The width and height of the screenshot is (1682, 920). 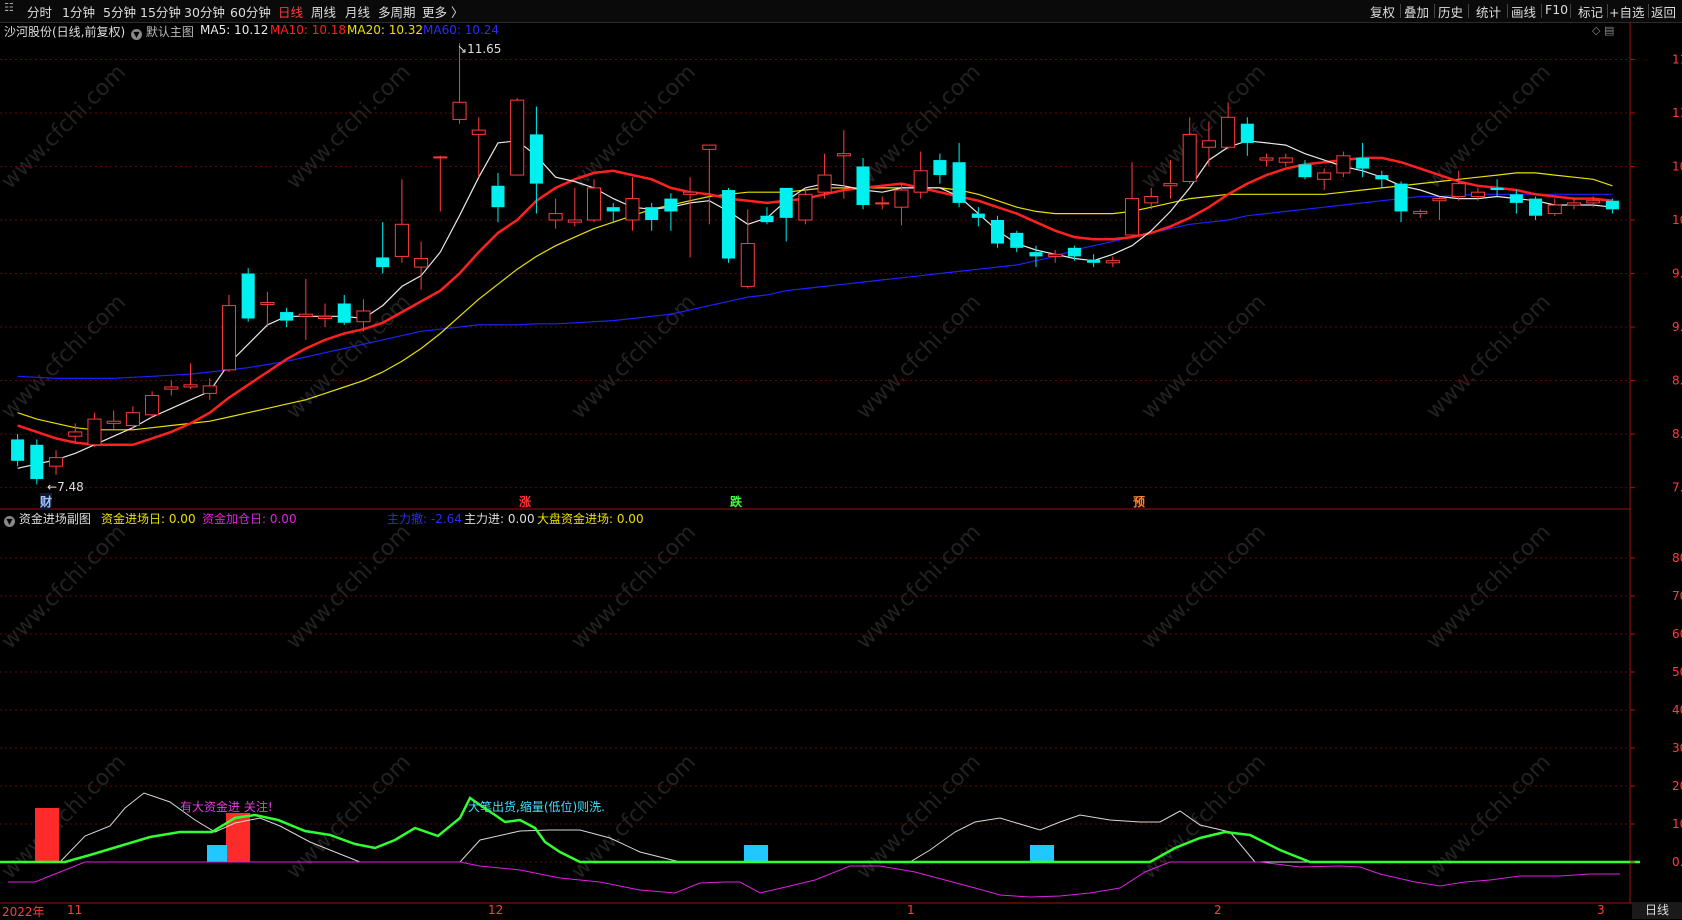 I want to click on bottom-period-tab: 日线, so click(x=1657, y=910).